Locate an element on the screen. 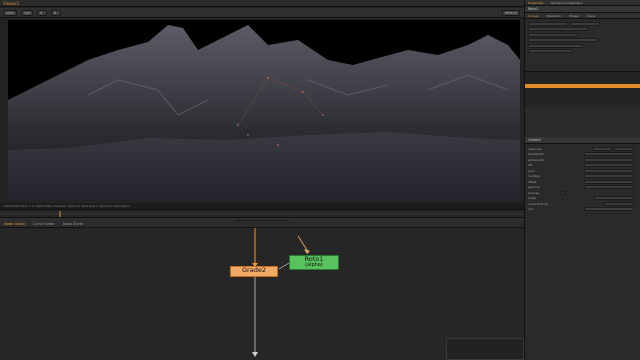  layer-row-selected is located at coordinates (582, 86).